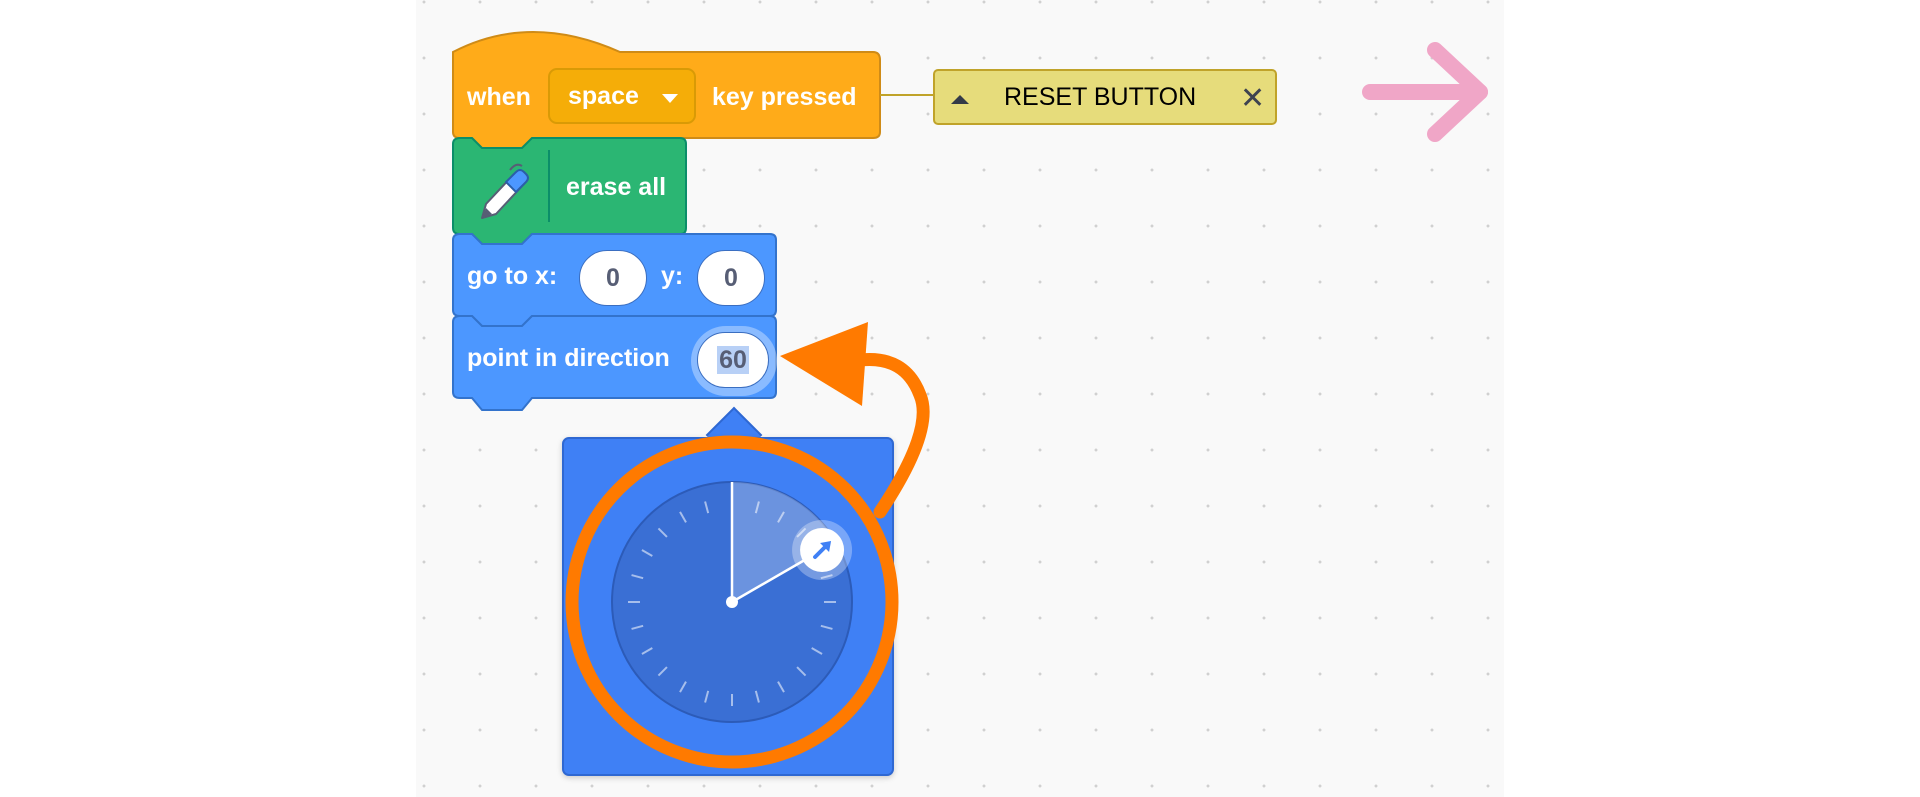 The height and width of the screenshot is (797, 1920). What do you see at coordinates (732, 602) in the screenshot?
I see `dial-center` at bounding box center [732, 602].